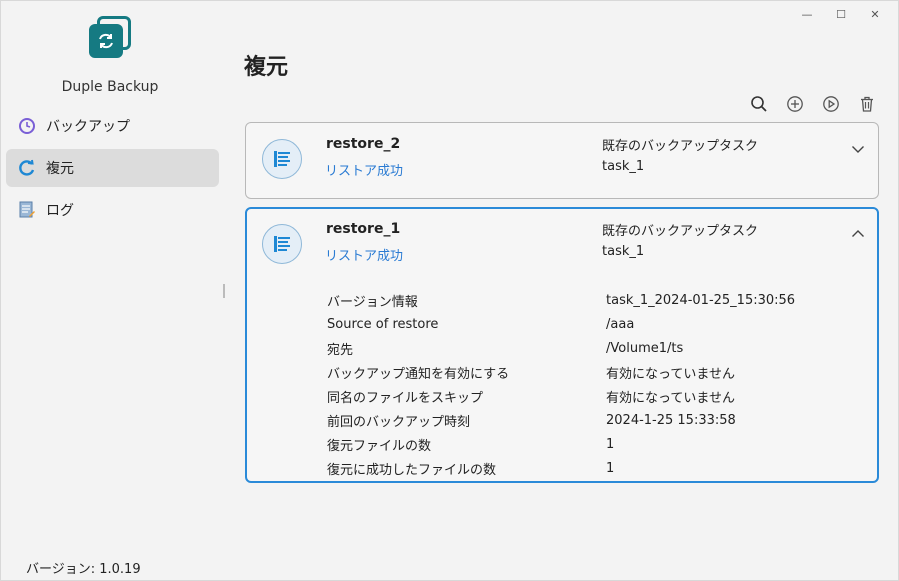 Image resolution: width=899 pixels, height=581 pixels. Describe the element at coordinates (88, 127) in the screenshot. I see `sidebar-item-label: バックアップ` at that location.